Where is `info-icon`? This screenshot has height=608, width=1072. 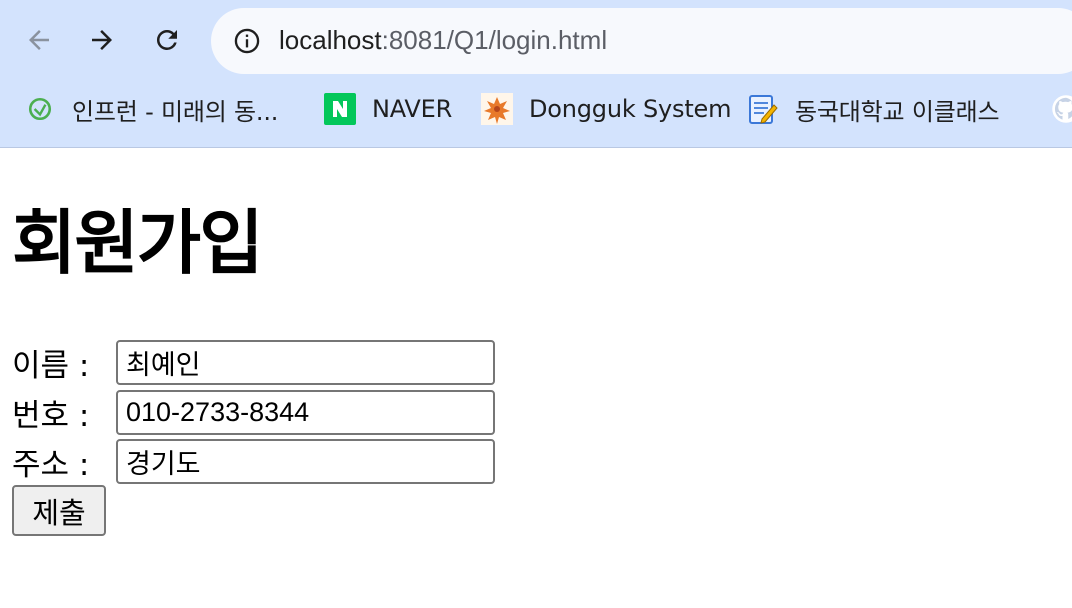 info-icon is located at coordinates (247, 41).